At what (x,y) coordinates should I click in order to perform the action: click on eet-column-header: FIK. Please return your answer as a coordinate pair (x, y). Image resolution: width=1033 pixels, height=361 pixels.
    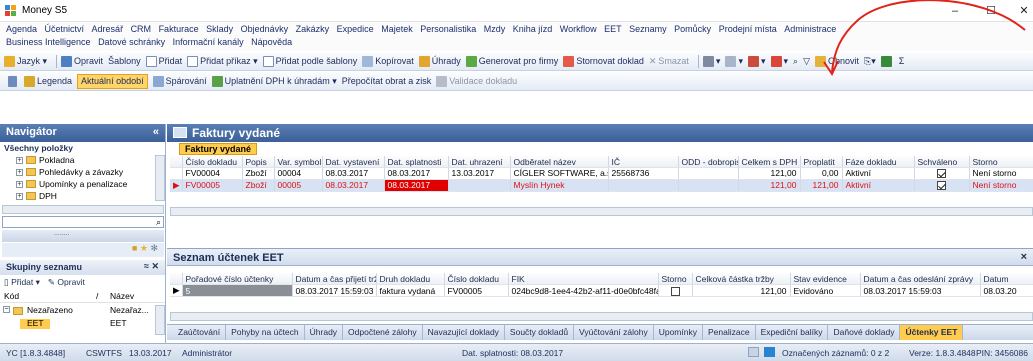
    Looking at the image, I should click on (583, 279).